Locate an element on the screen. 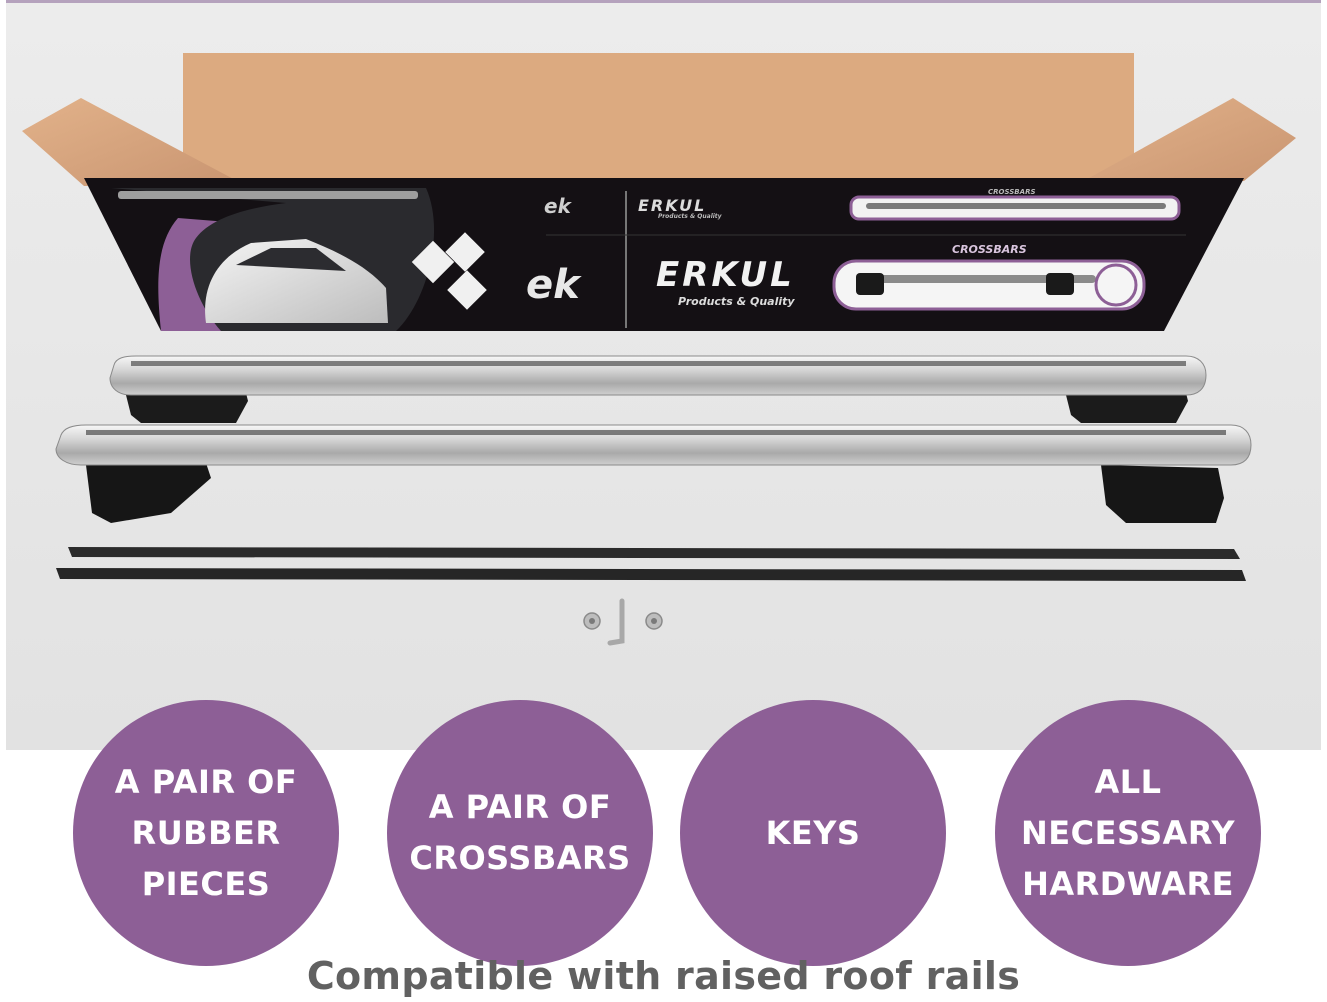 This screenshot has width=1327, height=1002. product-label-top: CROSSBARS is located at coordinates (1012, 192).